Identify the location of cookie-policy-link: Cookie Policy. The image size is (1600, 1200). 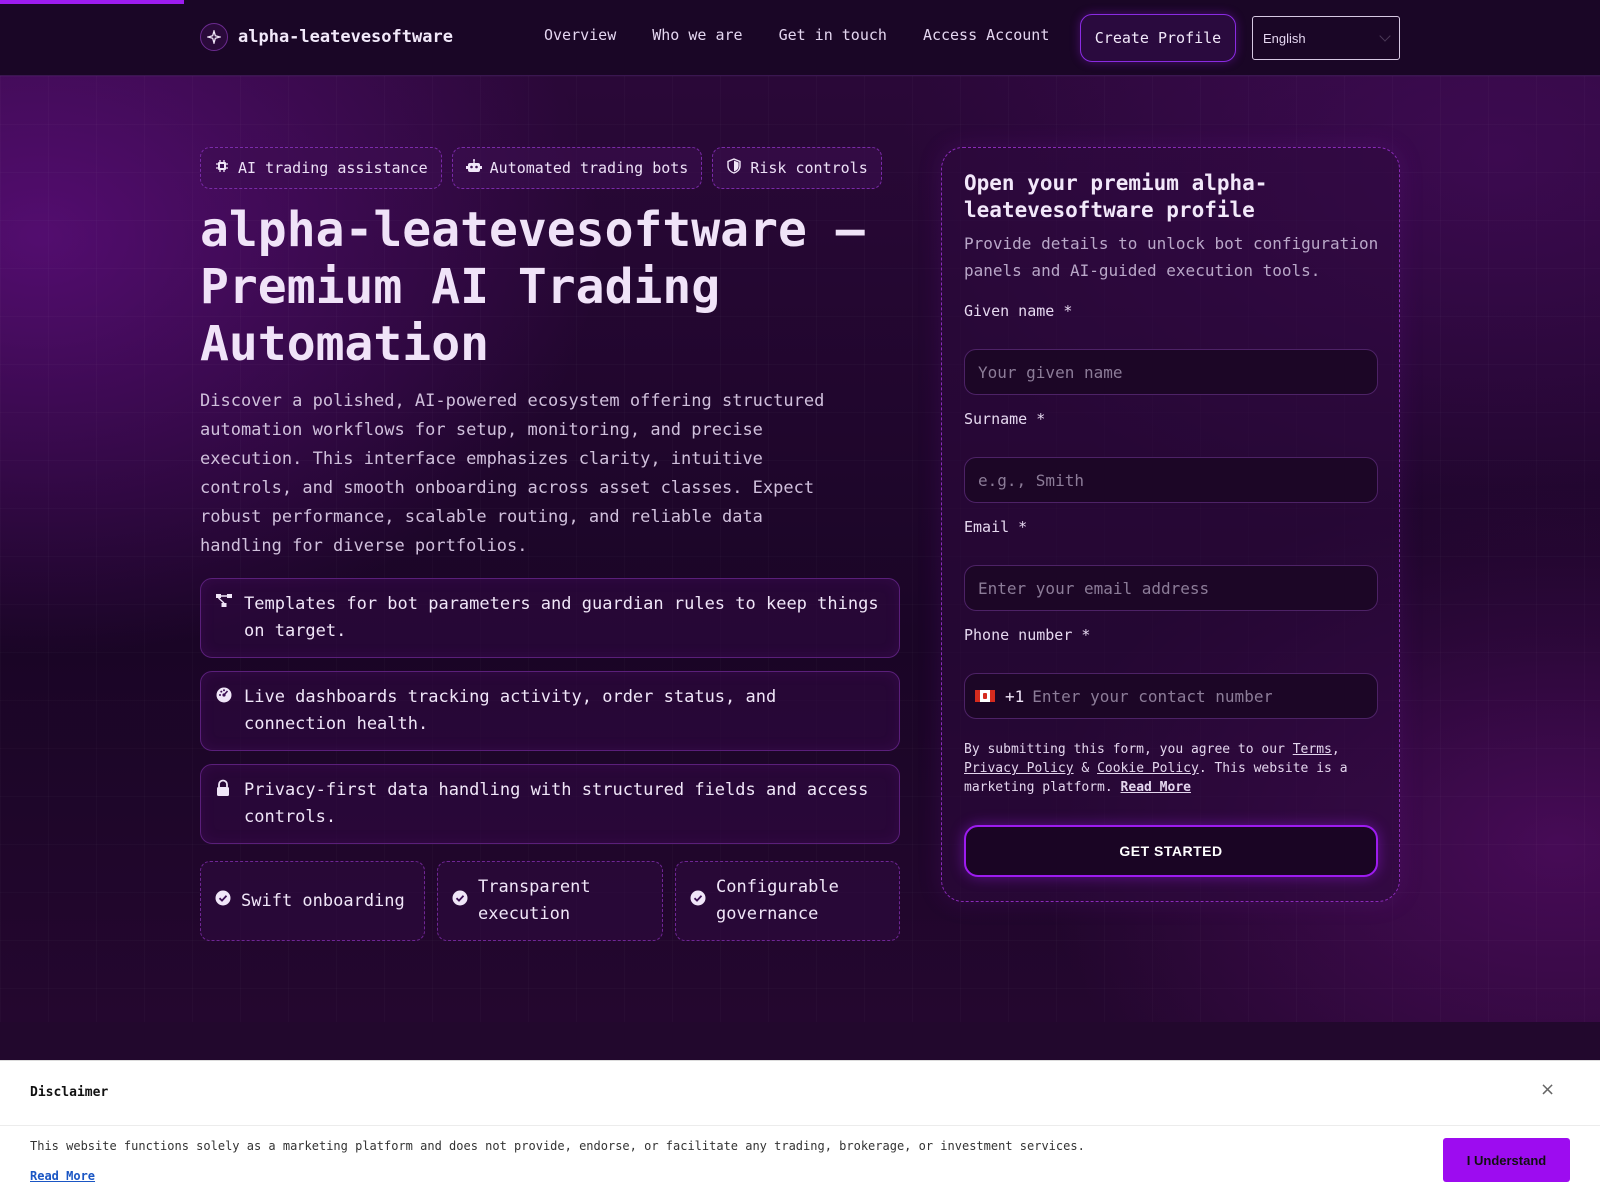
(1148, 768).